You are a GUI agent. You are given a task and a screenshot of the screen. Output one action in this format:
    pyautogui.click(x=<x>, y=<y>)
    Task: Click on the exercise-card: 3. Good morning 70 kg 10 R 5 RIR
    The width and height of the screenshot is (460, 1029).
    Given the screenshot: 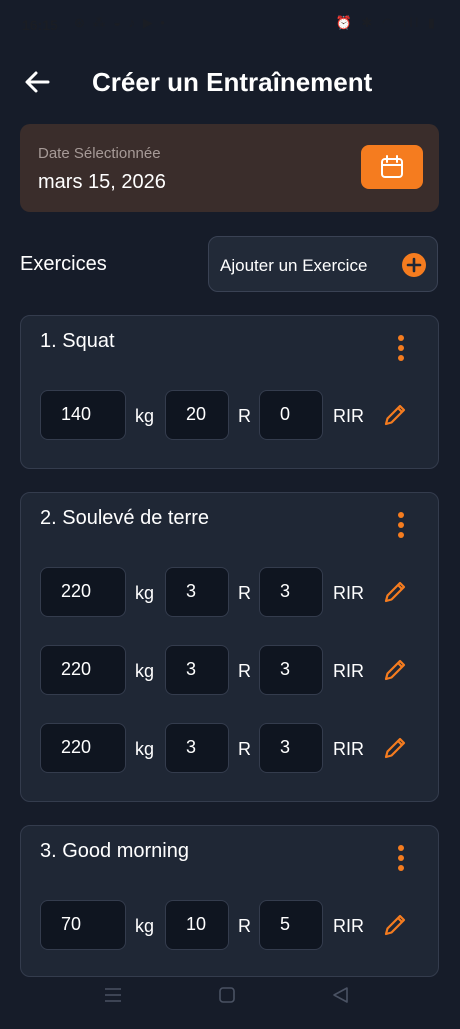 What is the action you would take?
    pyautogui.click(x=229, y=901)
    